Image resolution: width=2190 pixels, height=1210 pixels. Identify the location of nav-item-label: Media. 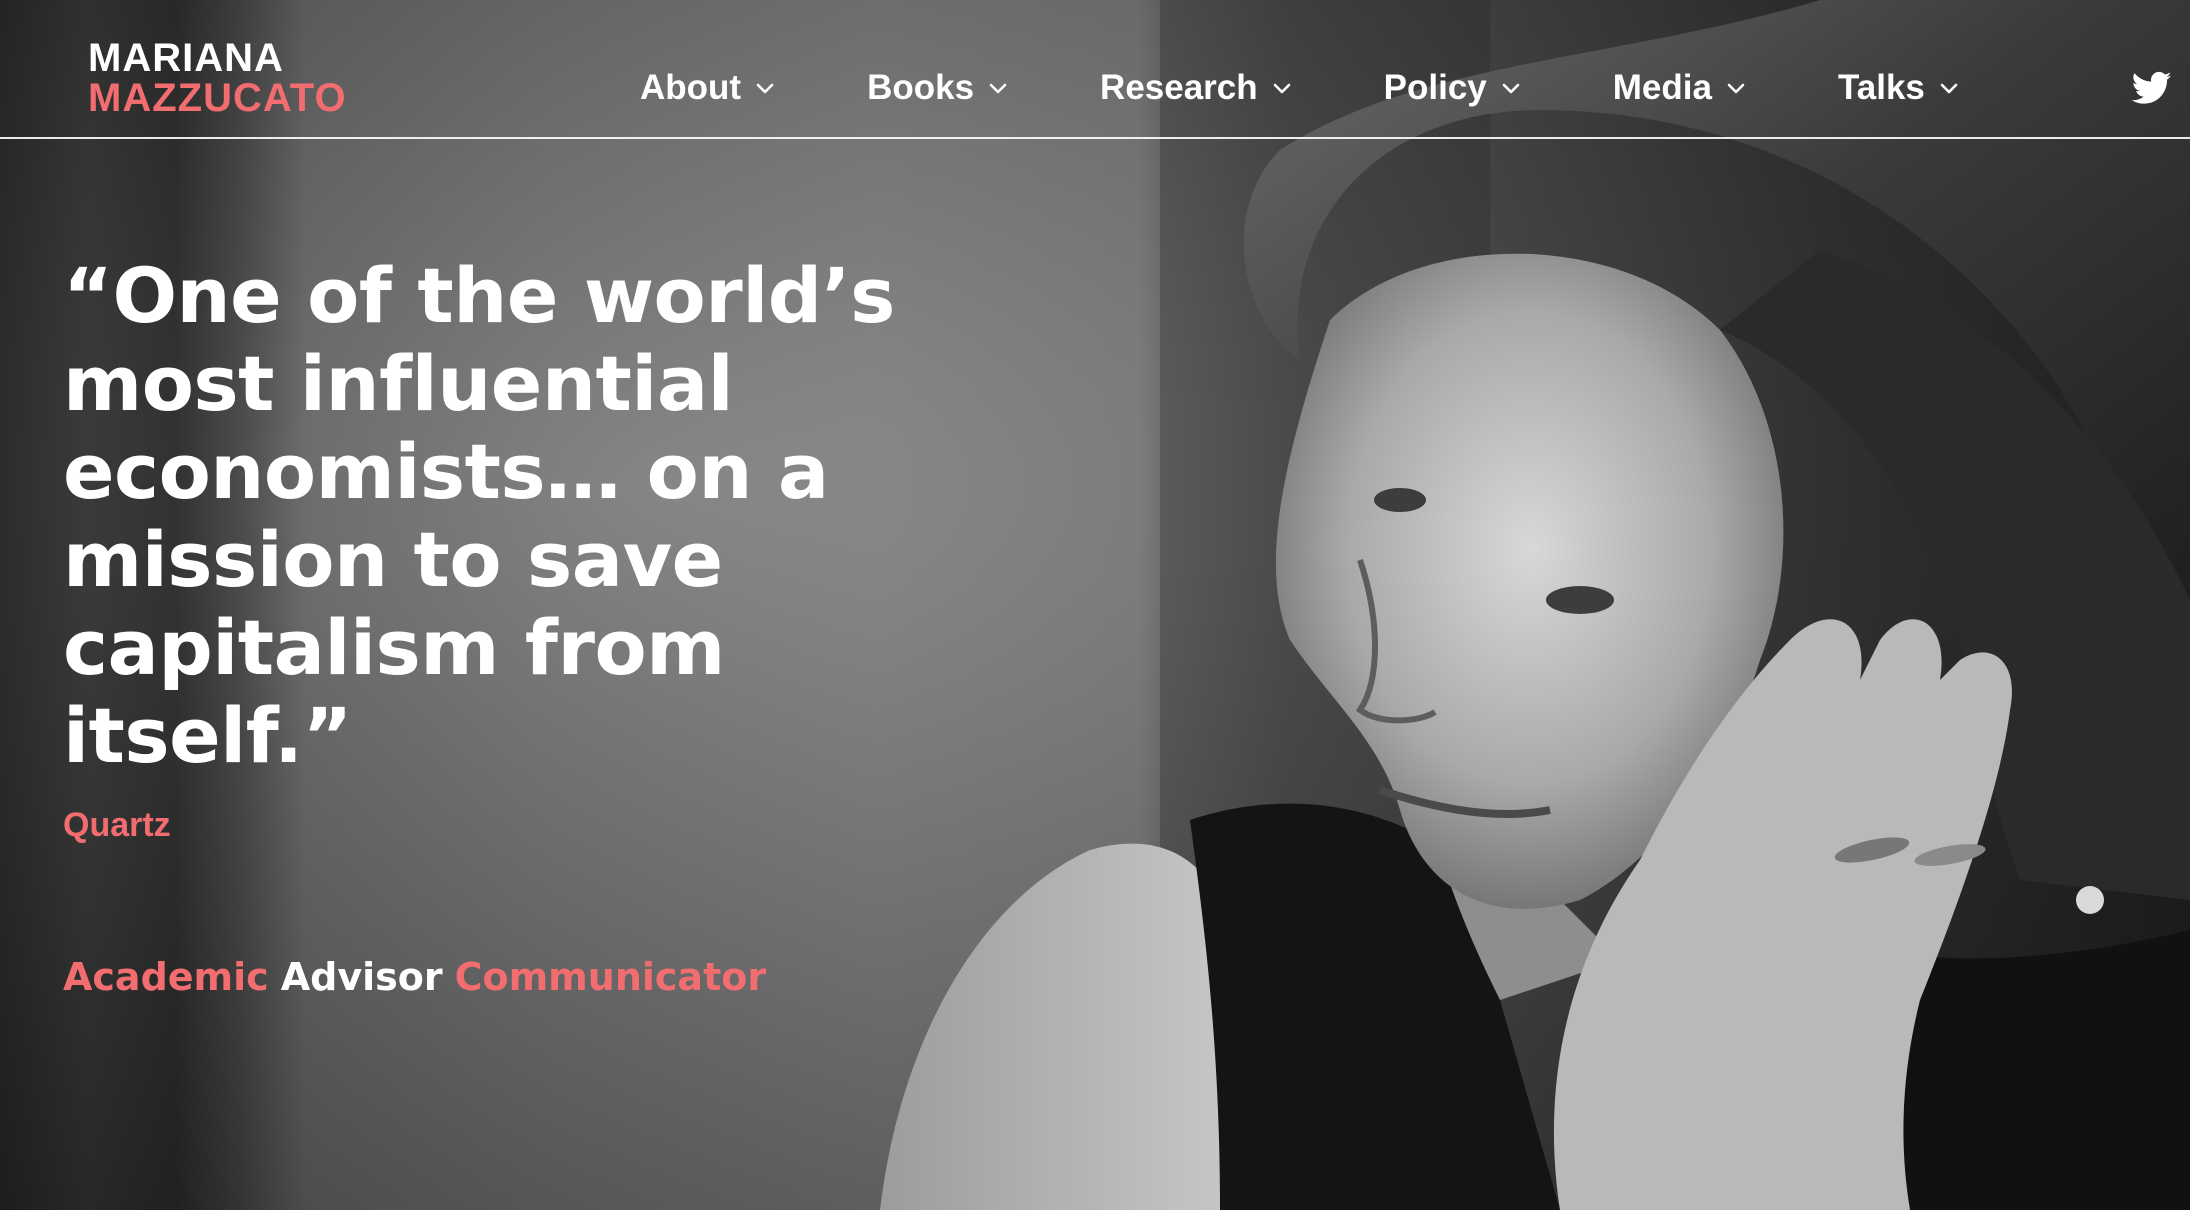
(1662, 87).